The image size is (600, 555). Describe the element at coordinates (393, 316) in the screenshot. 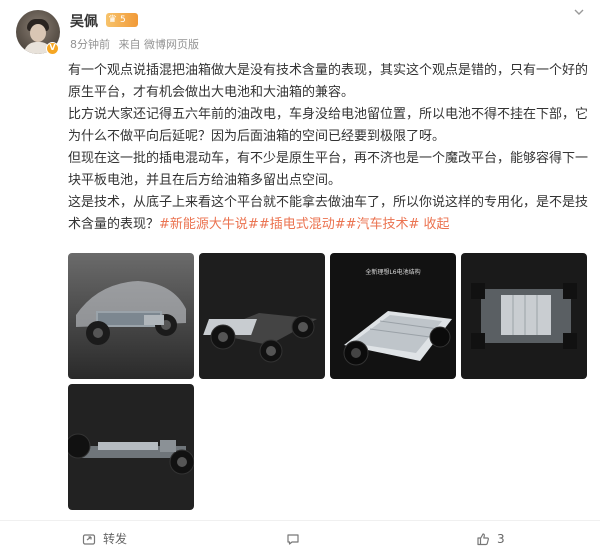

I see `post-image: 全新理想L6电池结构` at that location.